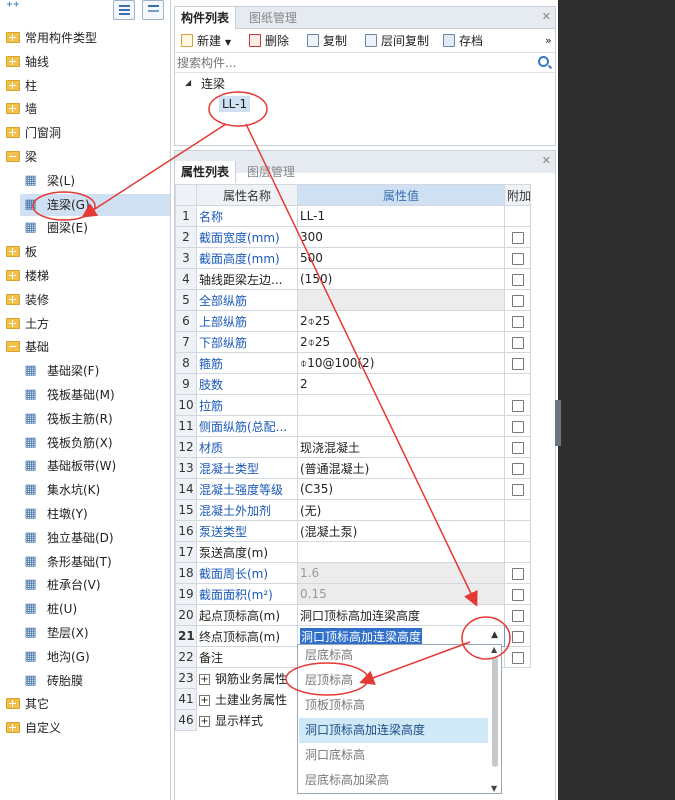 The width and height of the screenshot is (675, 800). What do you see at coordinates (85, 38) in the screenshot?
I see `tree-item: 常用构件类型` at bounding box center [85, 38].